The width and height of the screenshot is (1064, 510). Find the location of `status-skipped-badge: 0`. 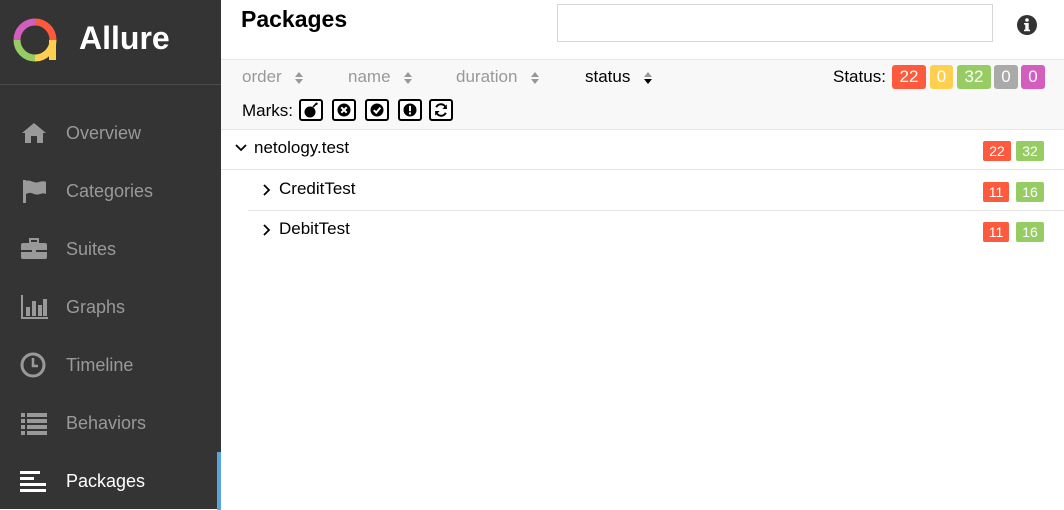

status-skipped-badge: 0 is located at coordinates (1006, 77).